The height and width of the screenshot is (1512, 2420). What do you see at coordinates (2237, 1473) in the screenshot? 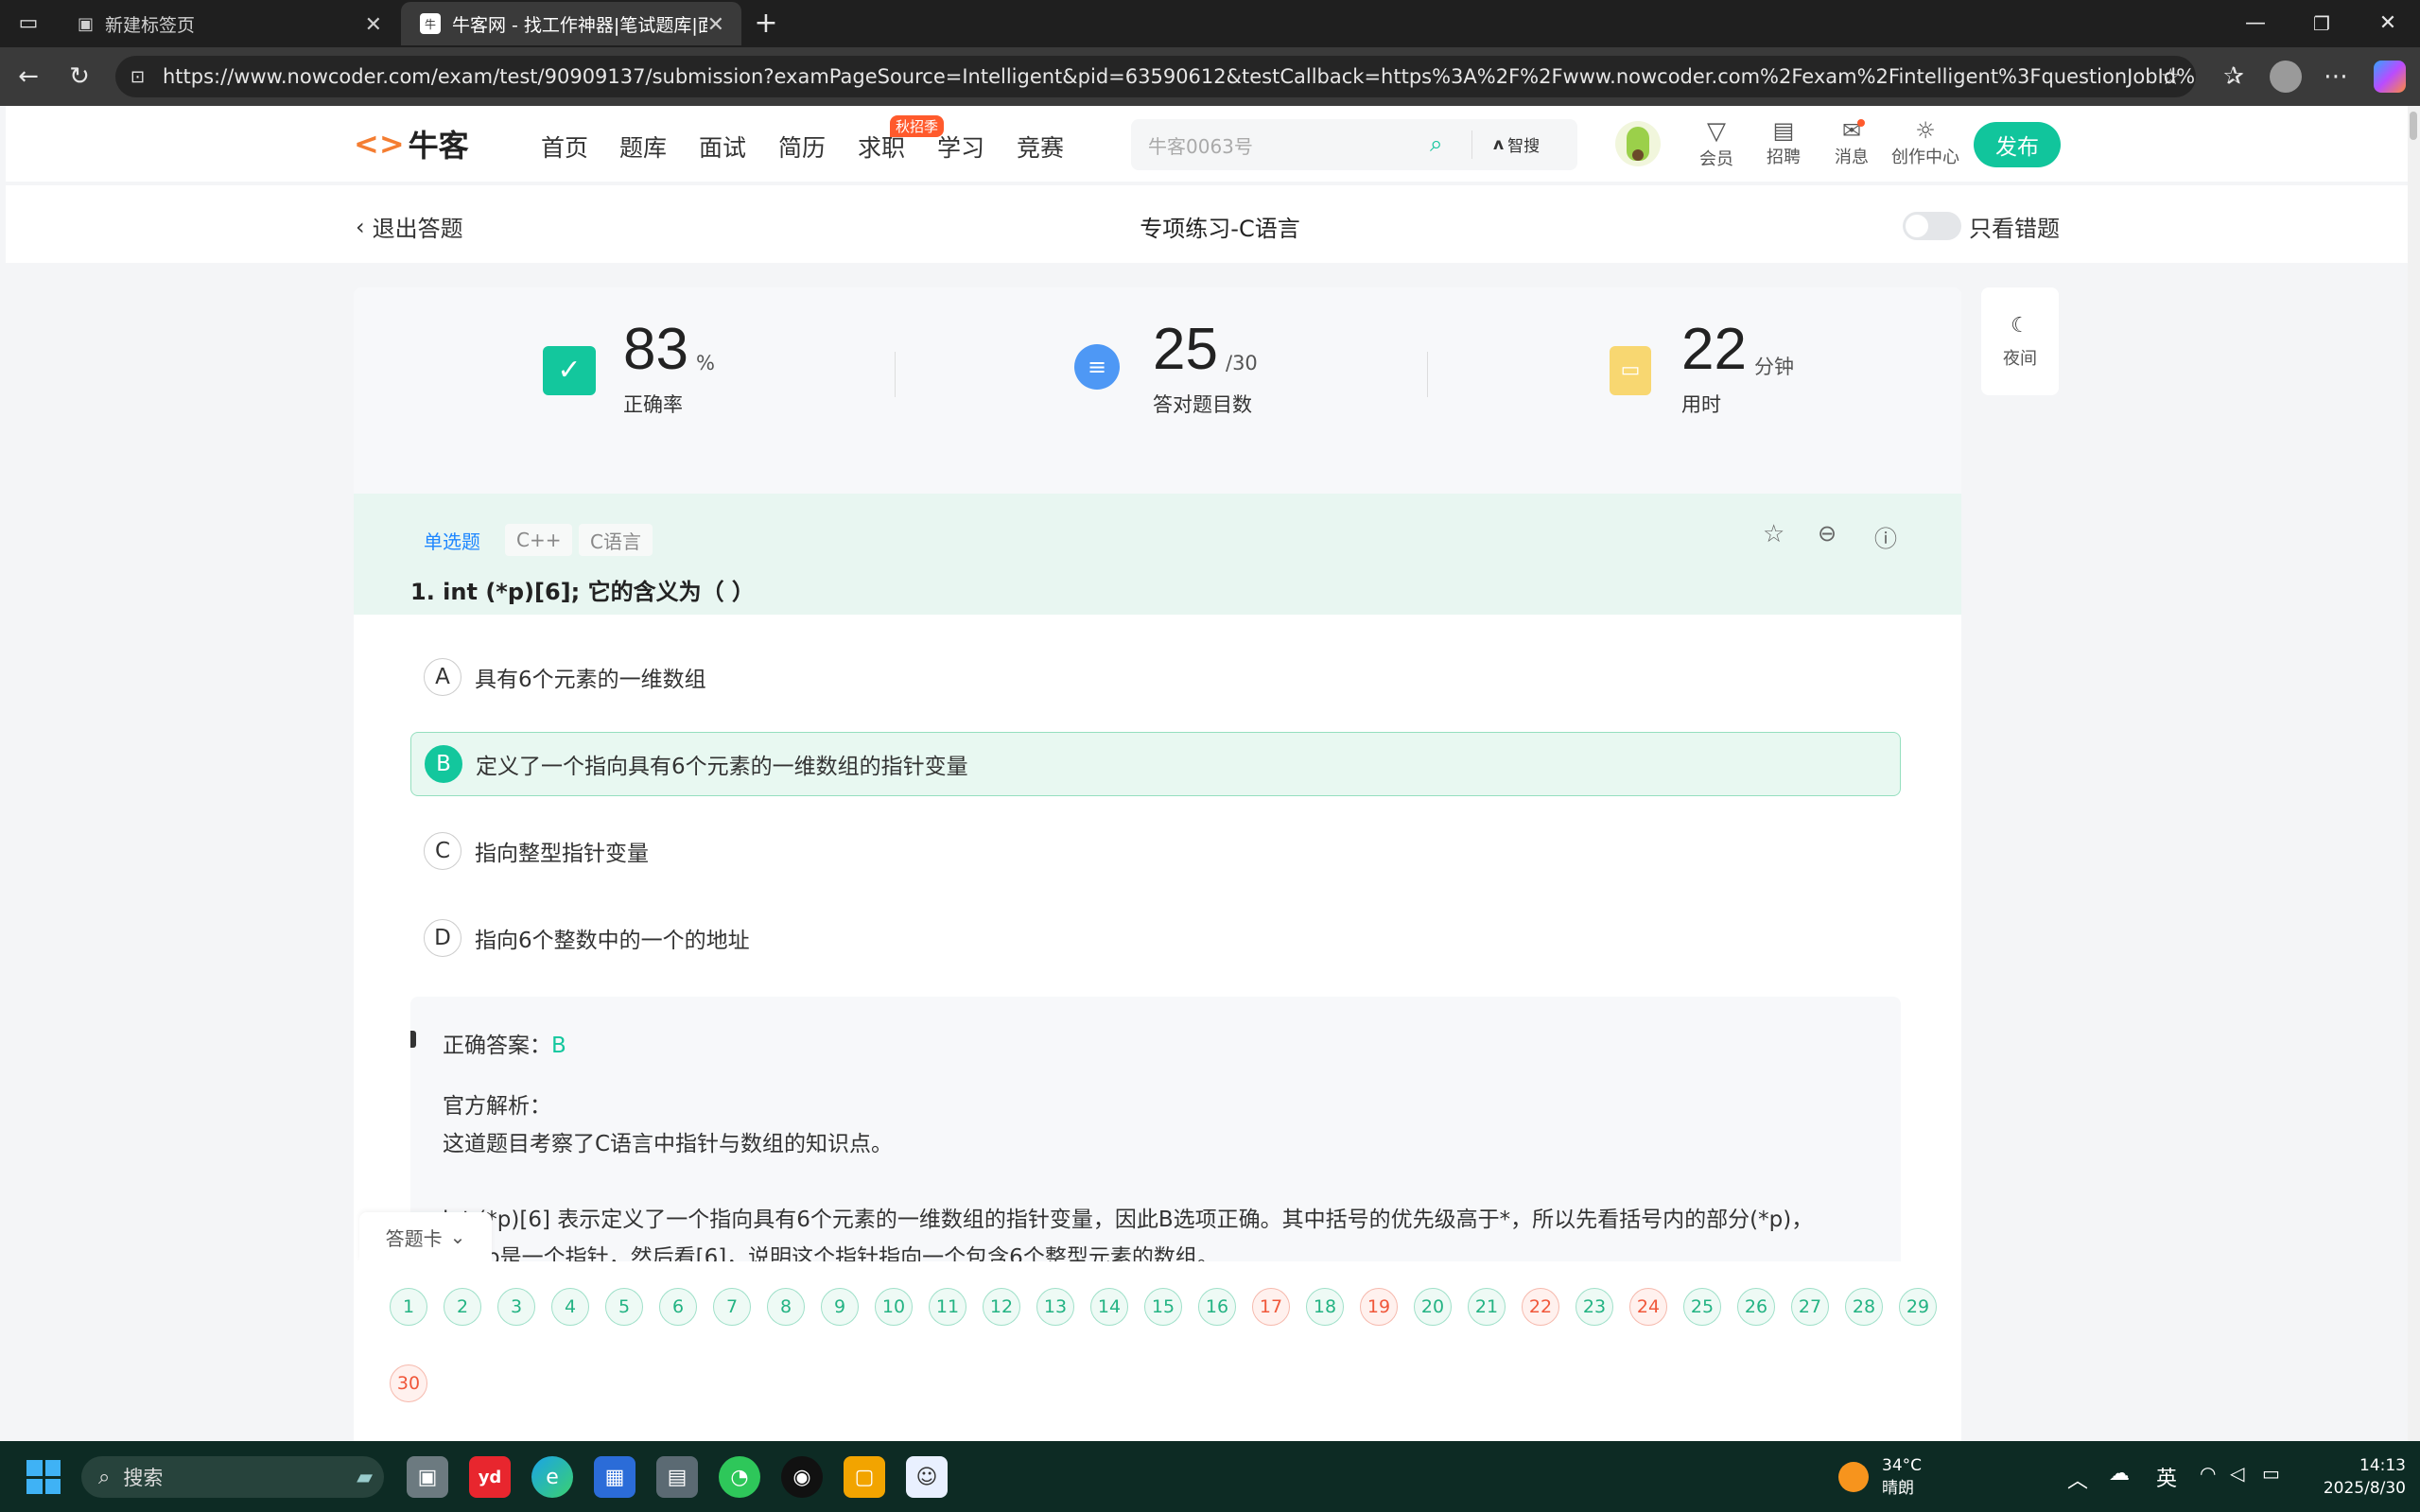
I see `volume-icon: ◁` at bounding box center [2237, 1473].